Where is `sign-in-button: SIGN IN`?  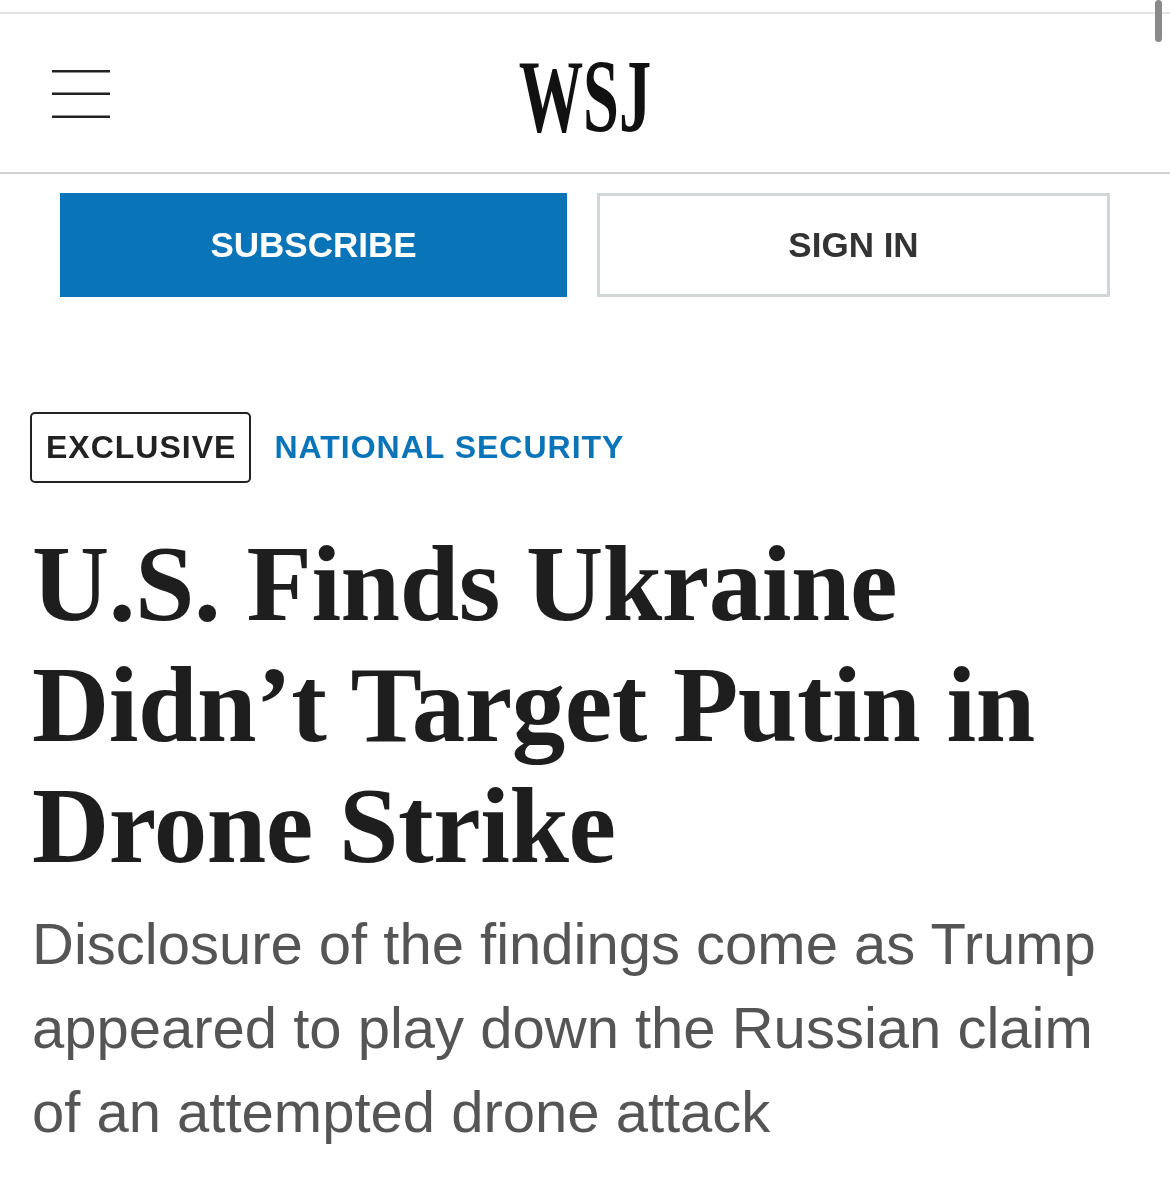
sign-in-button: SIGN IN is located at coordinates (853, 245).